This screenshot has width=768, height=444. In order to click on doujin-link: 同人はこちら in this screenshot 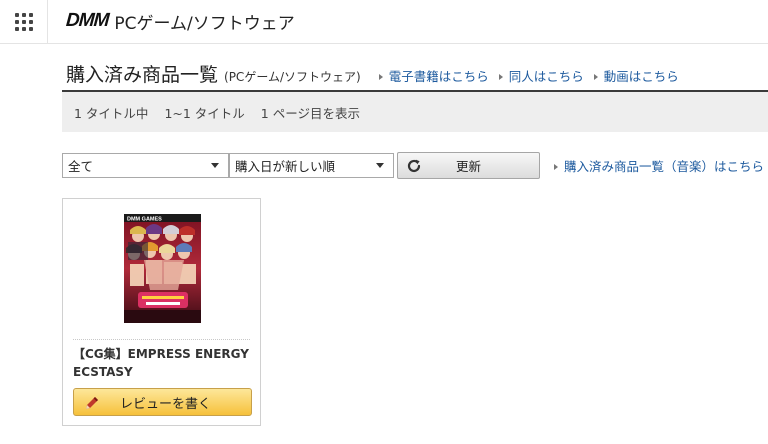, I will do `click(541, 75)`.